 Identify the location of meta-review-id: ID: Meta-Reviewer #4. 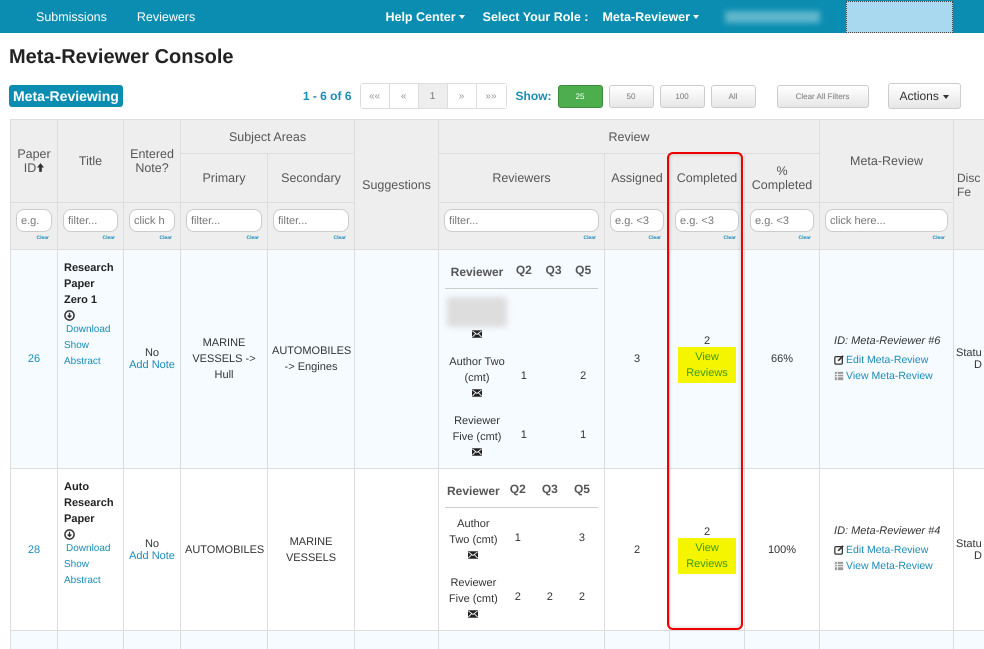
(888, 531).